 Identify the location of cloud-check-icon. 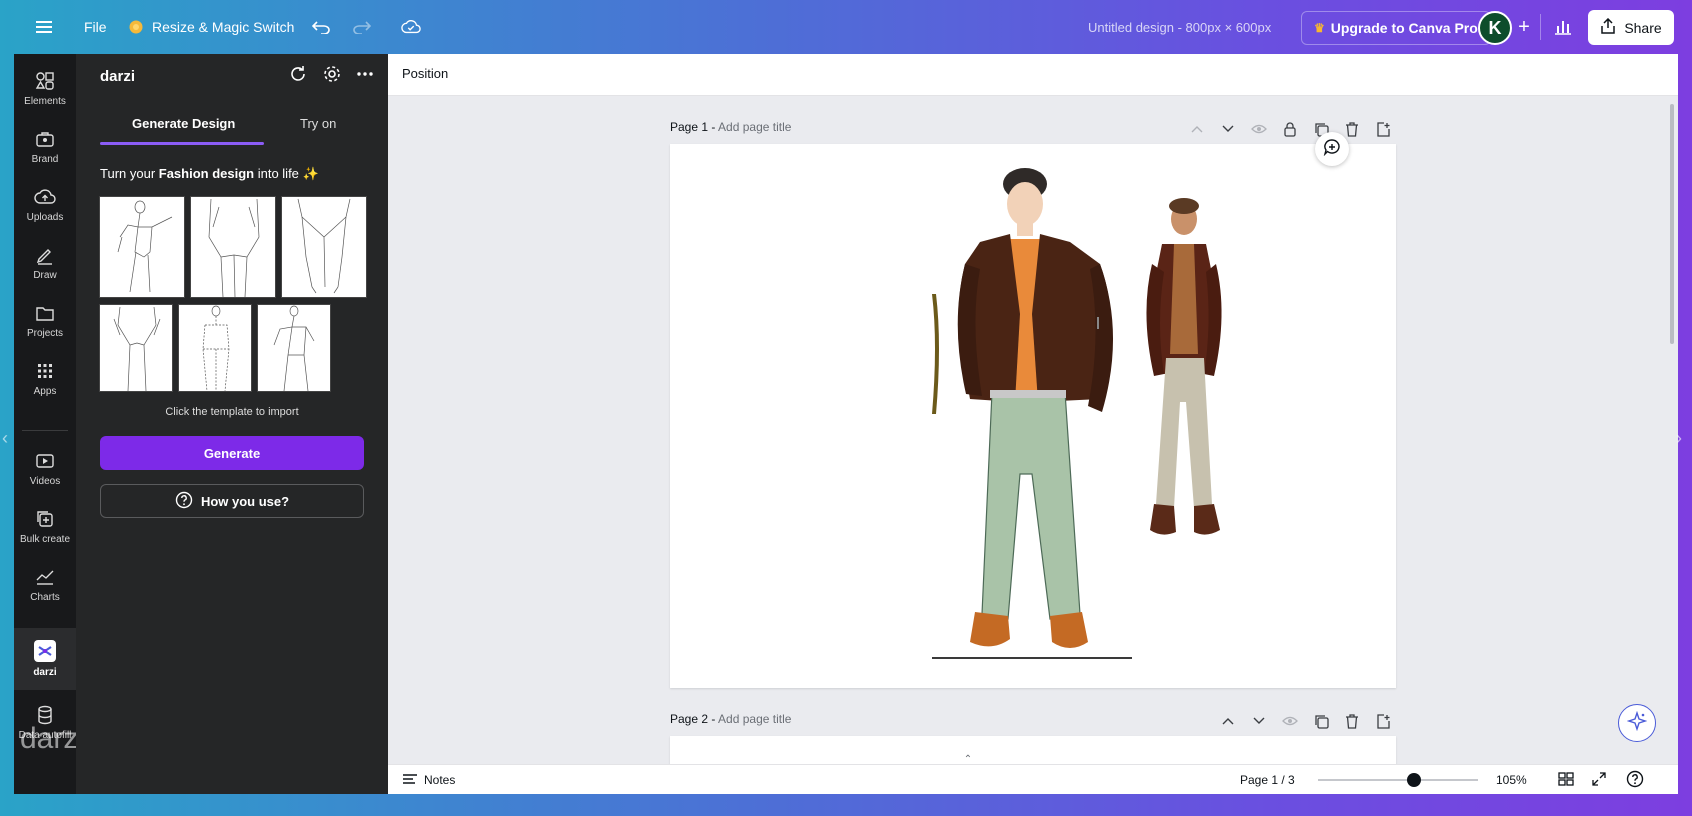
(411, 27).